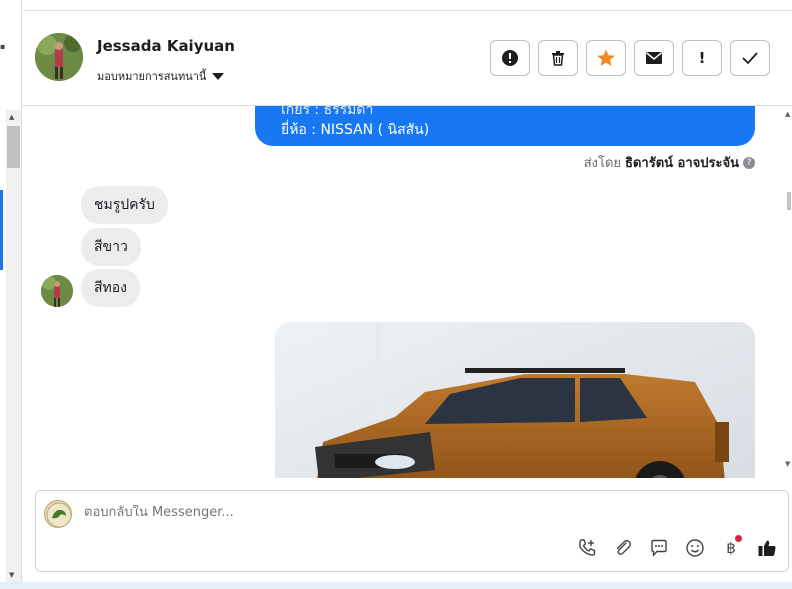 The height and width of the screenshot is (589, 792). What do you see at coordinates (412, 531) in the screenshot?
I see `reply-composer: ฿` at bounding box center [412, 531].